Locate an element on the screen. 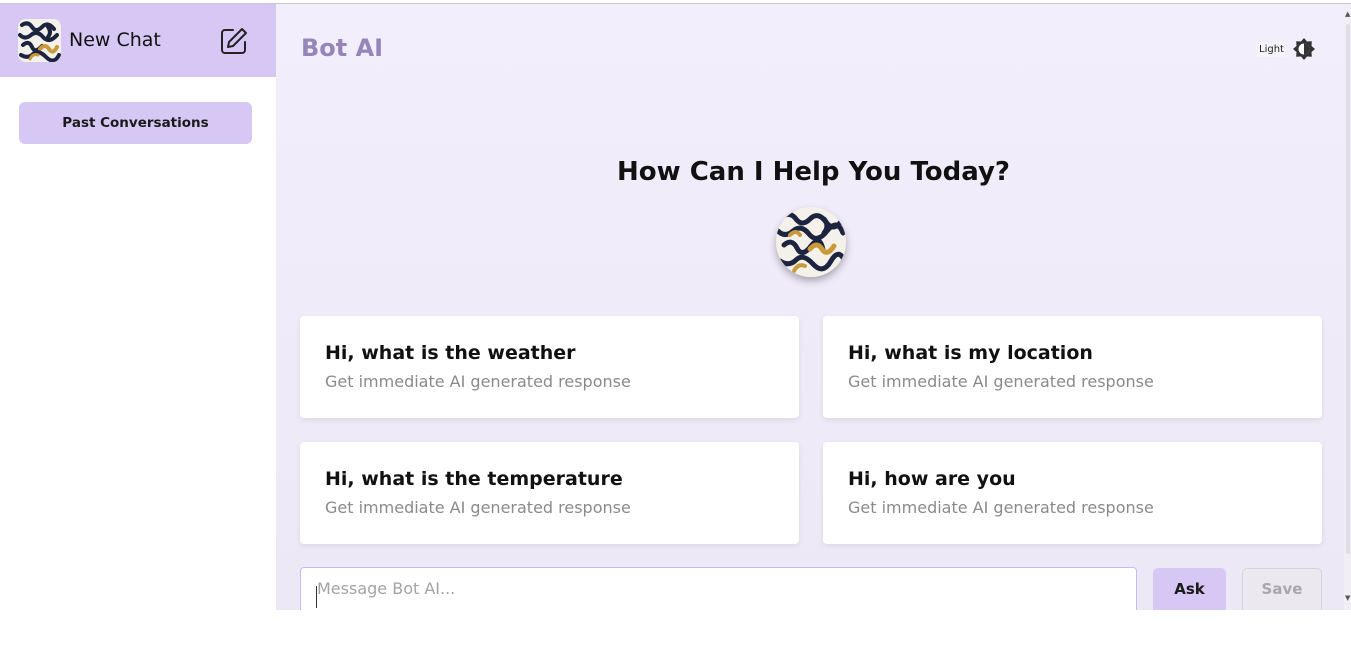 The width and height of the screenshot is (1351, 651). theme-label: Light is located at coordinates (1271, 49).